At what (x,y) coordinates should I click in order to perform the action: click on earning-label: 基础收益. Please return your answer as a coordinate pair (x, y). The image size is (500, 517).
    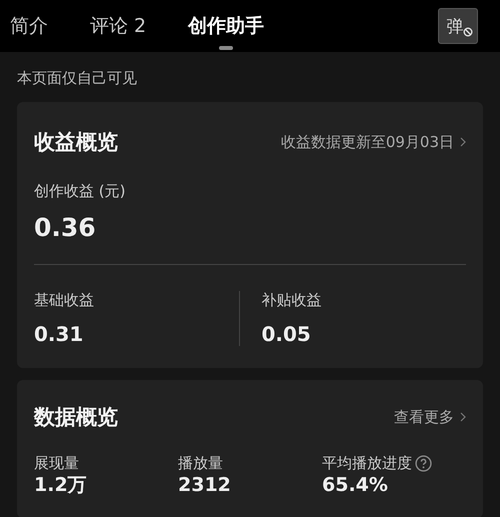
    Looking at the image, I should click on (64, 300).